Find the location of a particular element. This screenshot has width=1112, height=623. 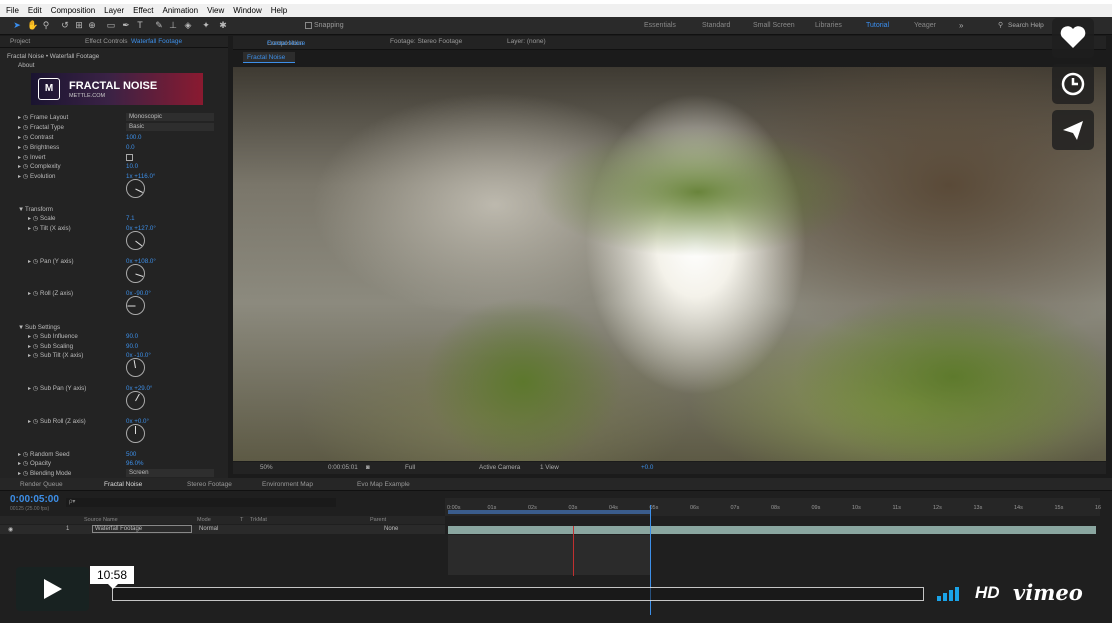

effect-prop-sub-influence: ▸ ◷ Sub Influence 90.0 is located at coordinates (114, 336).